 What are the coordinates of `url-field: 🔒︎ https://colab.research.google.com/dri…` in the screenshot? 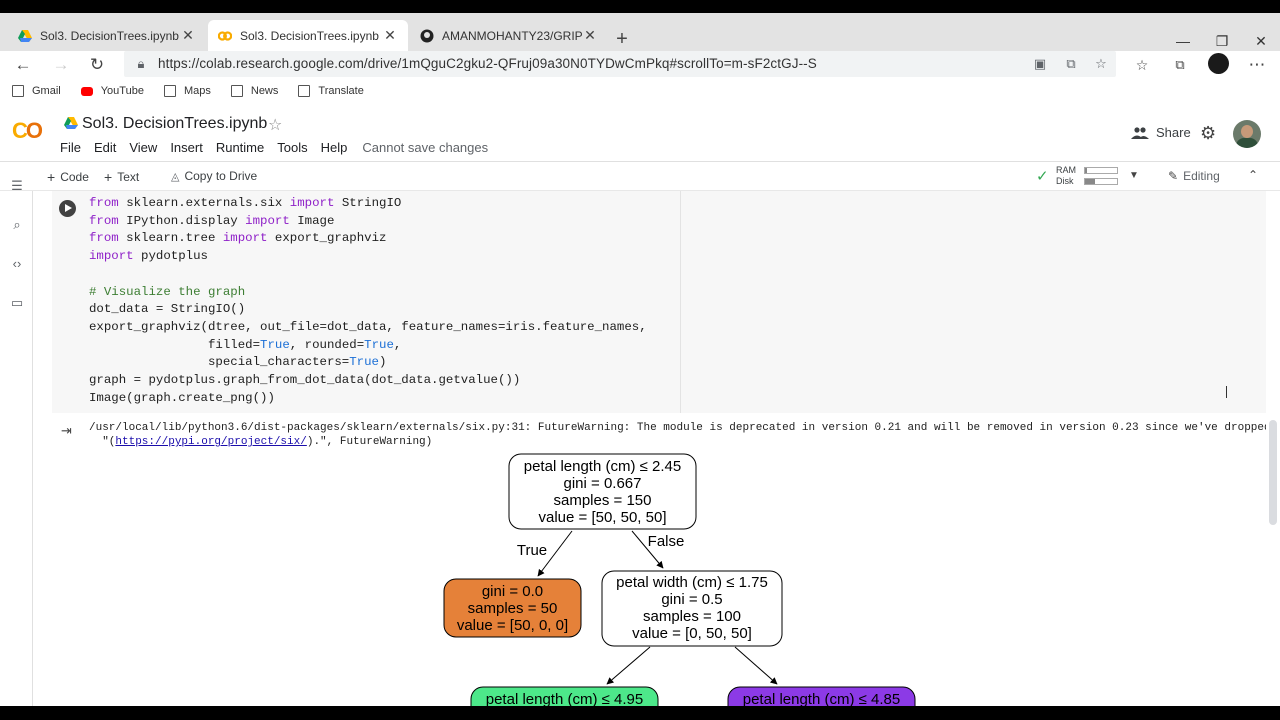 It's located at (620, 64).